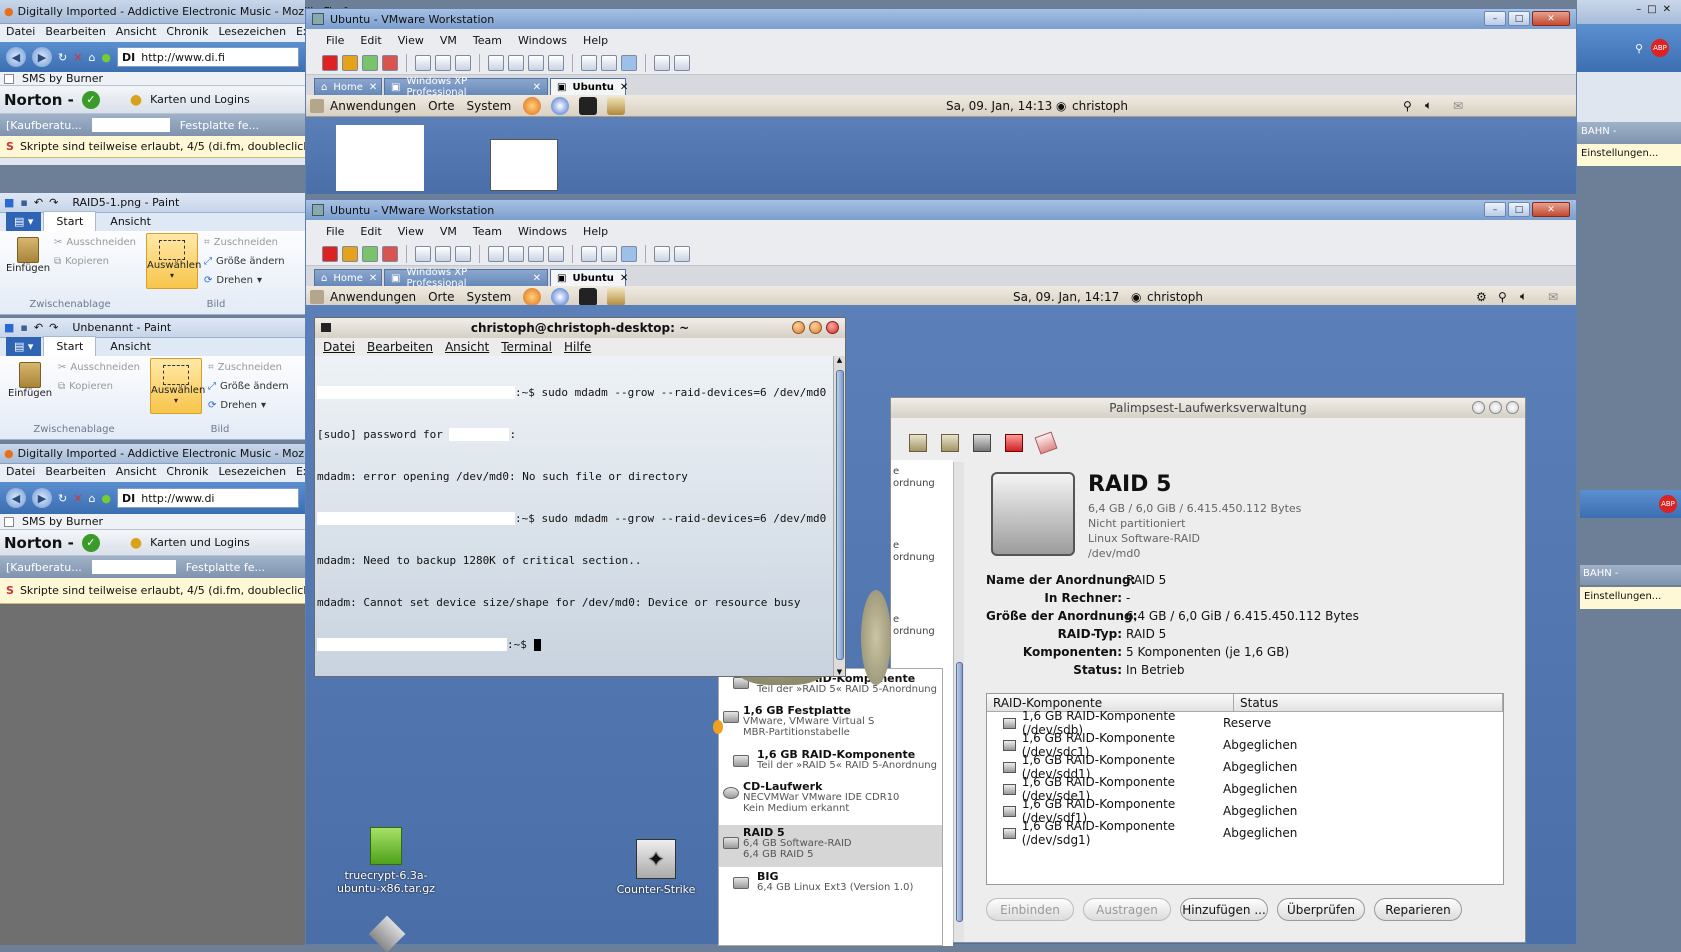  I want to click on menu-chronik: Chronik, so click(187, 33).